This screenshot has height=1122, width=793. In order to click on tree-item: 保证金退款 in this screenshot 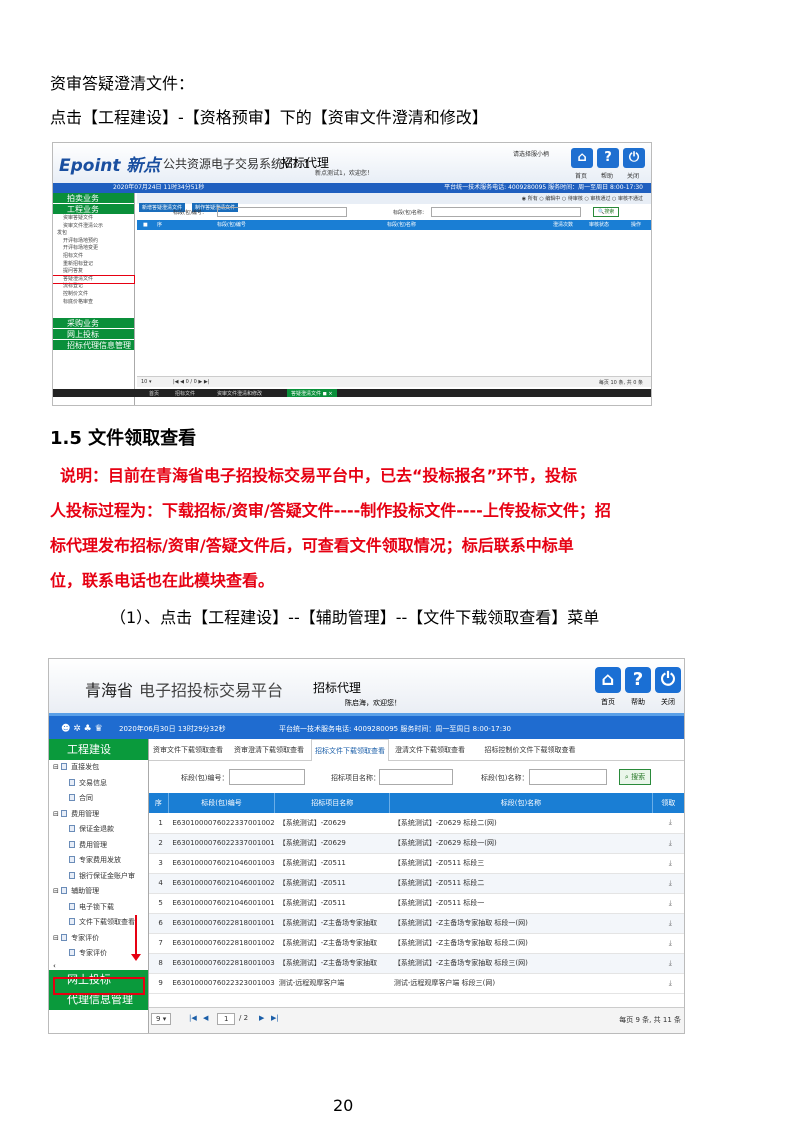, I will do `click(98, 830)`.